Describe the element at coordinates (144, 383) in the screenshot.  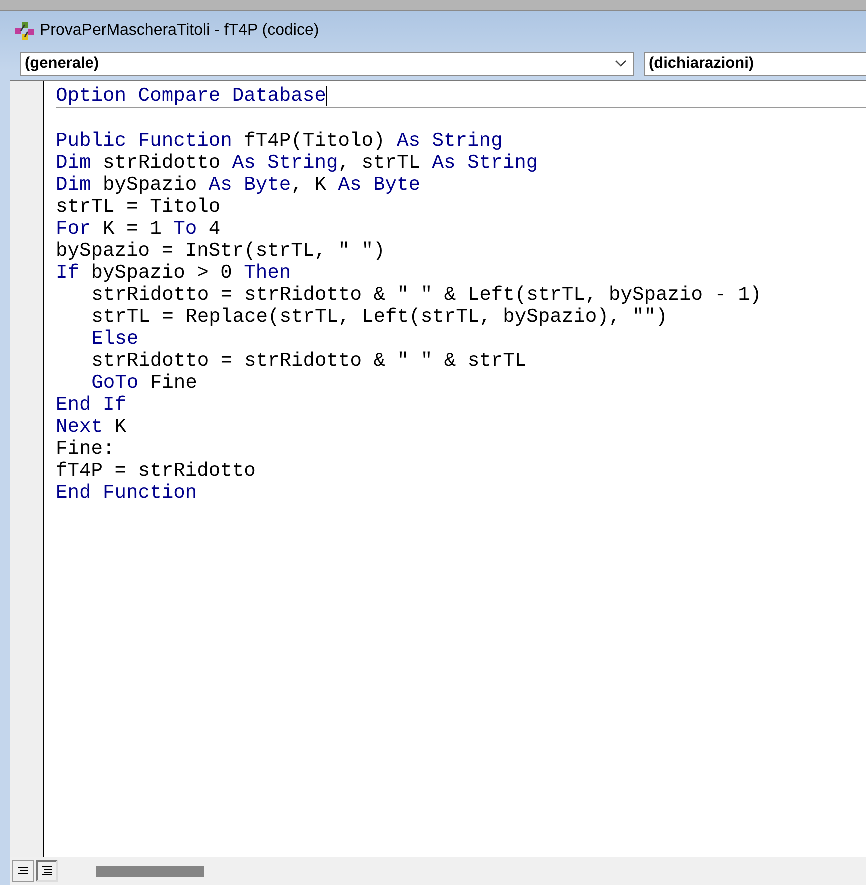
I see `code-line: GoTo Fine` at that location.